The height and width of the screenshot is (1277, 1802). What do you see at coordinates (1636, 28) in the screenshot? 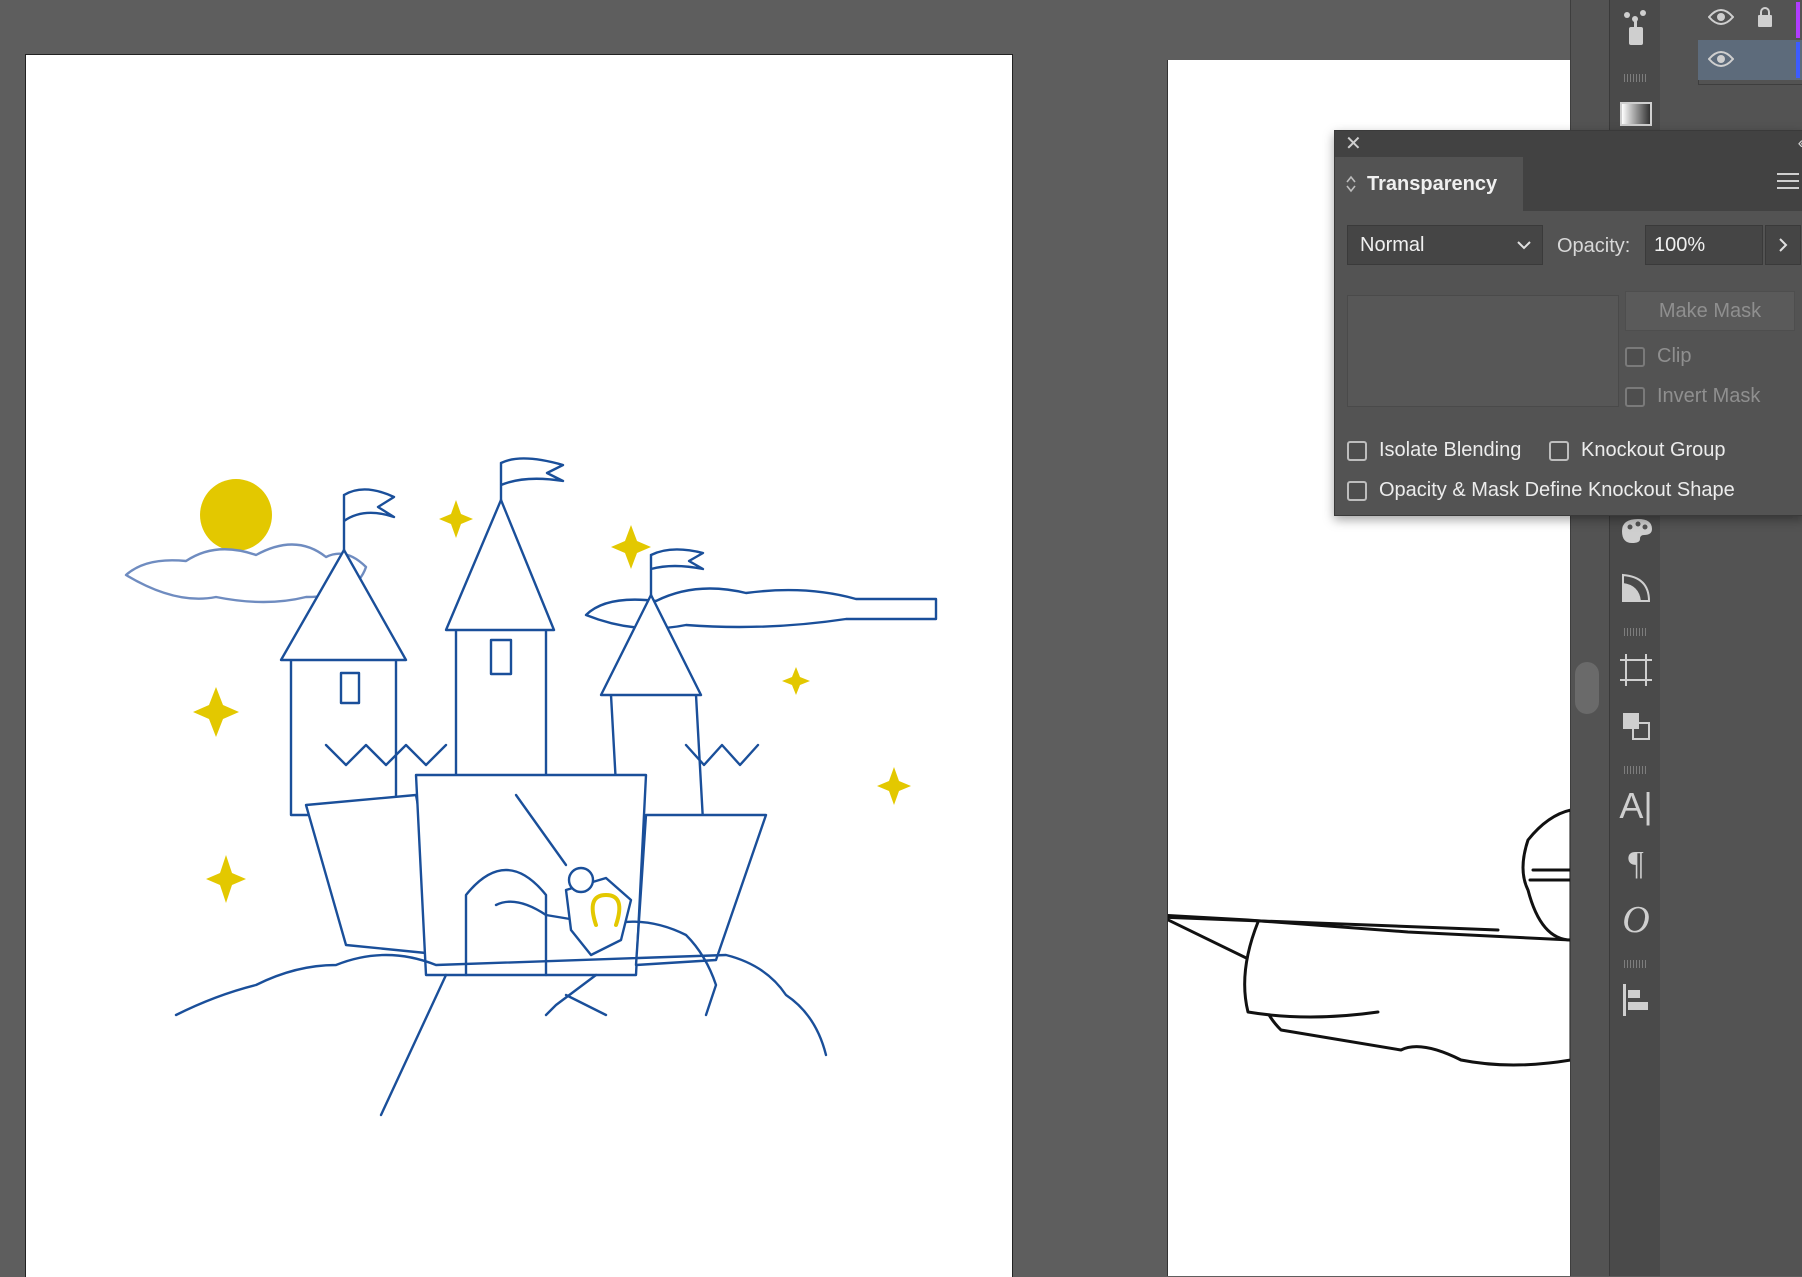
I see `symbol-sprayer-icon` at bounding box center [1636, 28].